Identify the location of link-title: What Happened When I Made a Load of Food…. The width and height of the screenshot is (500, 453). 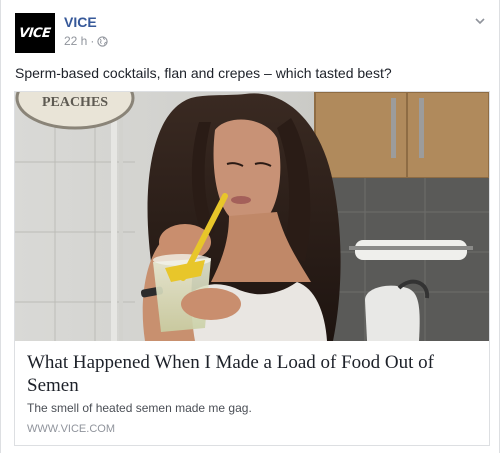
(253, 374).